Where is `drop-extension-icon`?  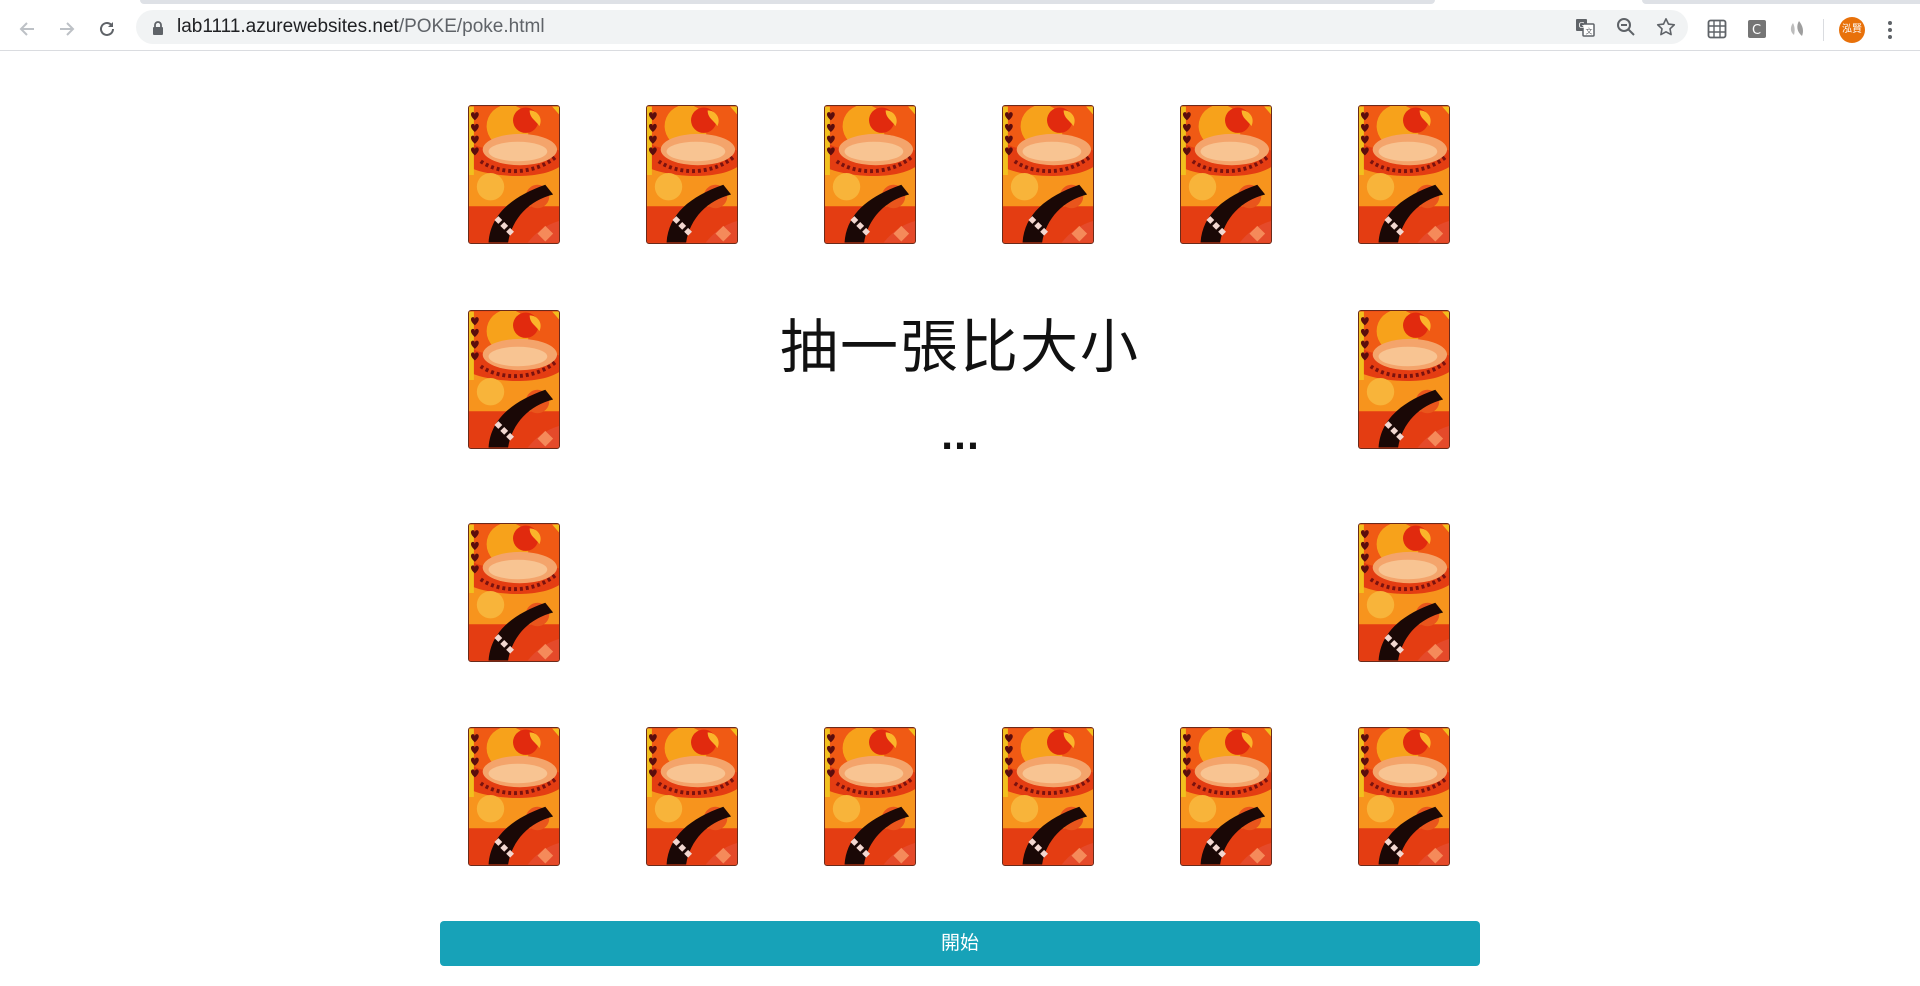
drop-extension-icon is located at coordinates (1797, 29).